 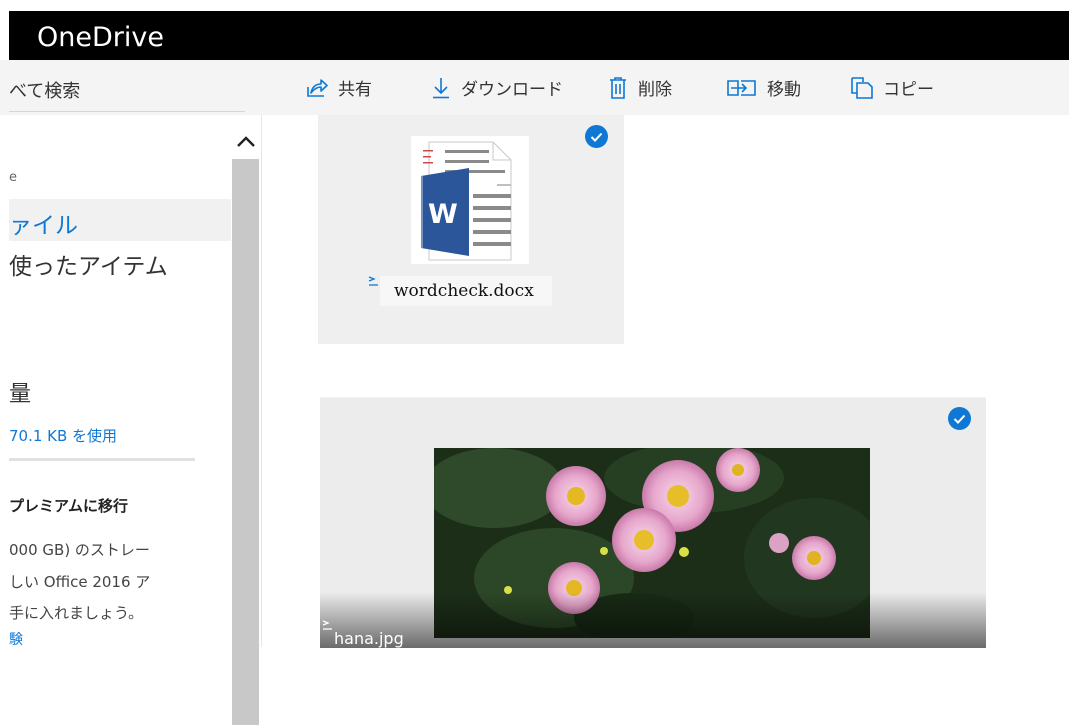 What do you see at coordinates (80, 582) in the screenshot?
I see `promo-line-2: しい Office 2016 ア` at bounding box center [80, 582].